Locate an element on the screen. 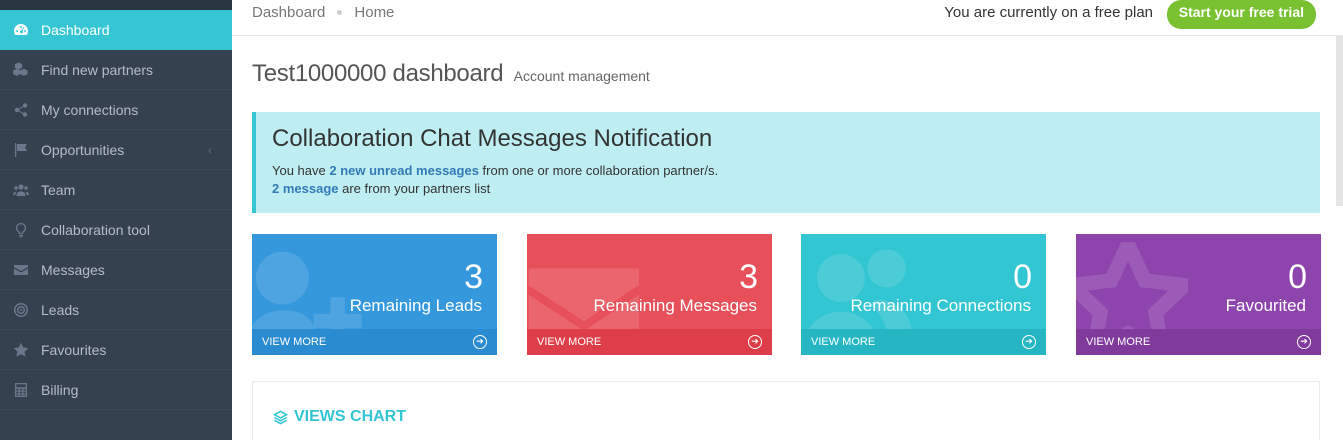 The image size is (1343, 440). cubes-icon is located at coordinates (21, 70).